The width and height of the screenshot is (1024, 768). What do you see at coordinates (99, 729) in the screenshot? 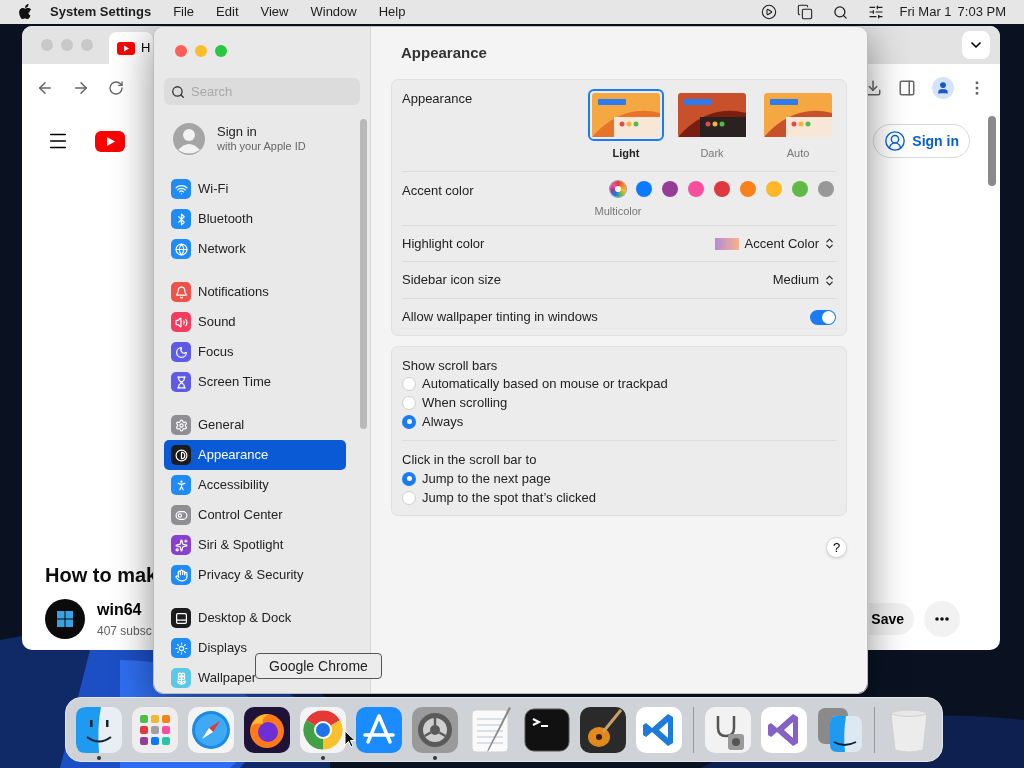
I see `smiling-face-icon` at bounding box center [99, 729].